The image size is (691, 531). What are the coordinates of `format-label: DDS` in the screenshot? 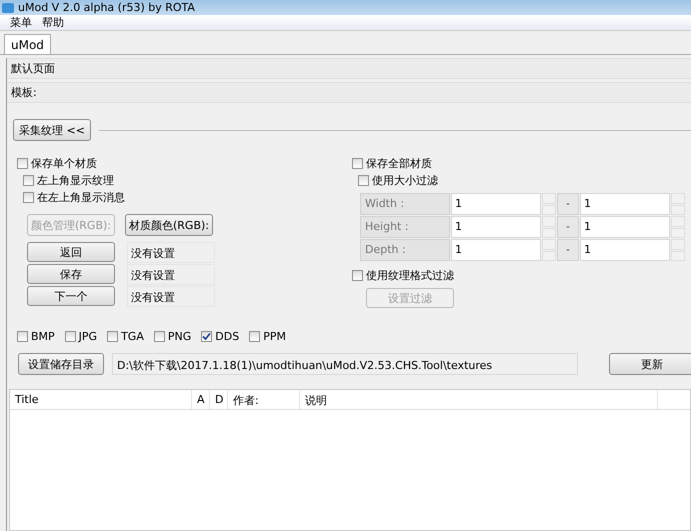 It's located at (227, 336).